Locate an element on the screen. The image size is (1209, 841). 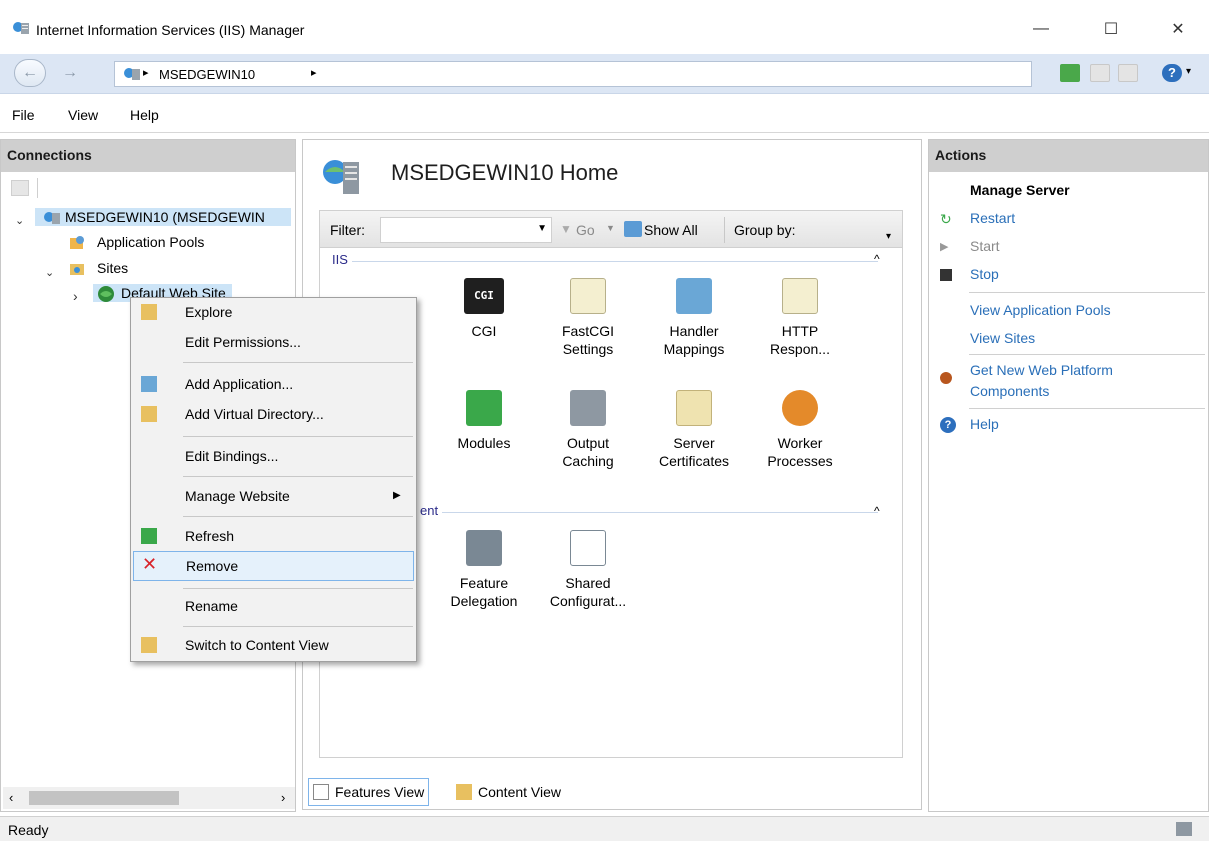
expand-sites-chevron-icon: ⌄ is located at coordinates (49, 272).